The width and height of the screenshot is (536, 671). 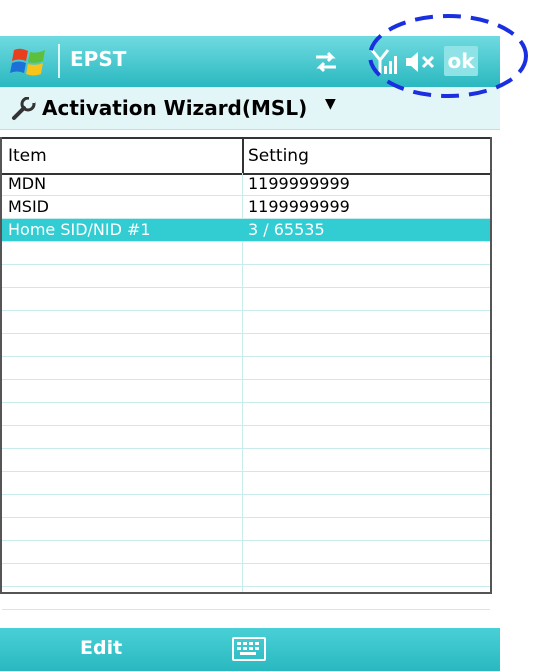 What do you see at coordinates (101, 648) in the screenshot?
I see `edit-softkey: Edit` at bounding box center [101, 648].